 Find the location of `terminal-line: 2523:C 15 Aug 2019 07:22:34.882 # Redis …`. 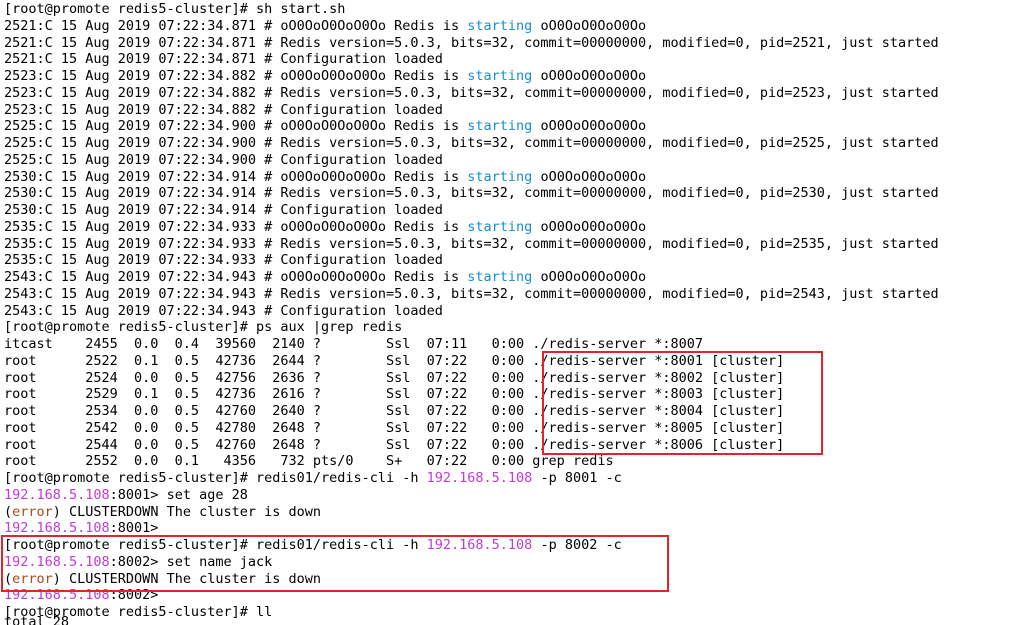

terminal-line: 2523:C 15 Aug 2019 07:22:34.882 # Redis … is located at coordinates (518, 93).